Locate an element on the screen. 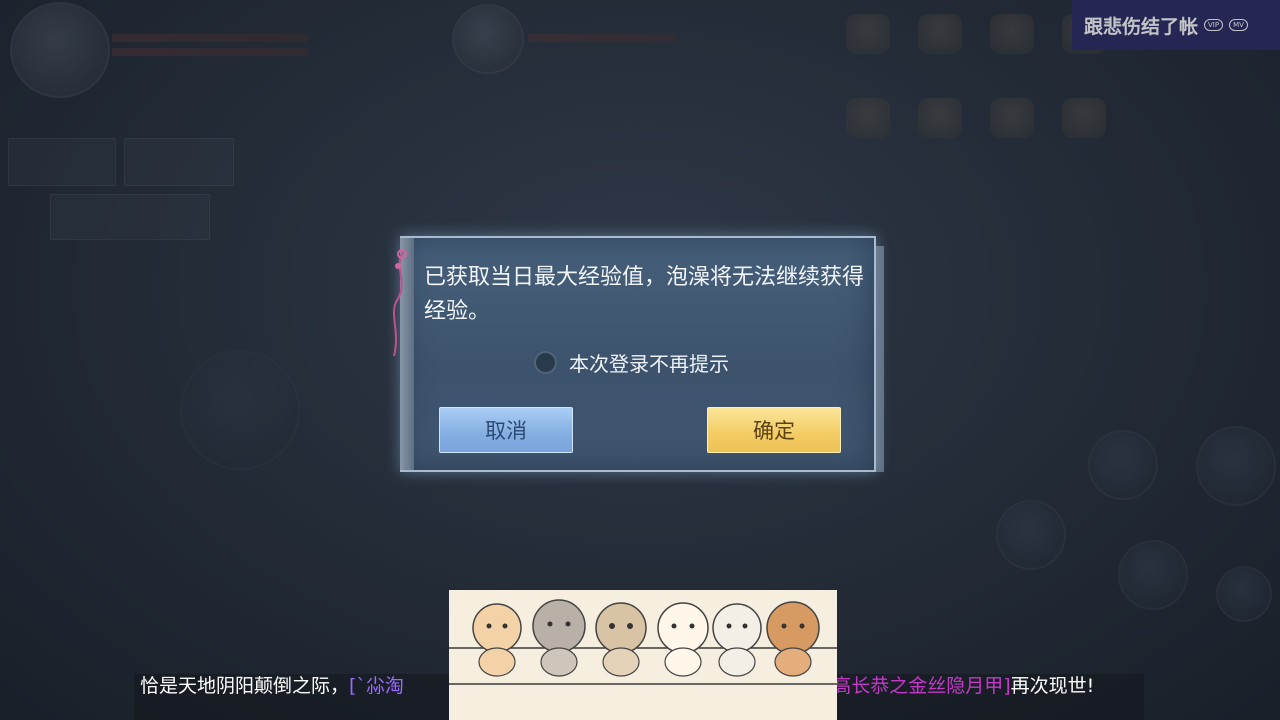 Image resolution: width=1280 pixels, height=720 pixels. dont-remind-option: 本次登录不再提示 is located at coordinates (631, 362).